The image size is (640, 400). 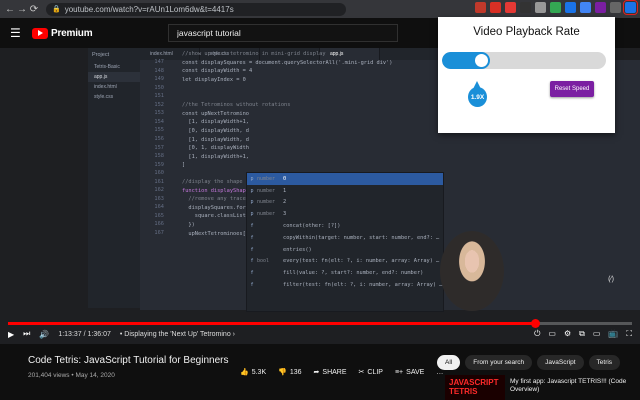 What do you see at coordinates (26, 334) in the screenshot?
I see `next-icon: ⏭` at bounding box center [26, 334].